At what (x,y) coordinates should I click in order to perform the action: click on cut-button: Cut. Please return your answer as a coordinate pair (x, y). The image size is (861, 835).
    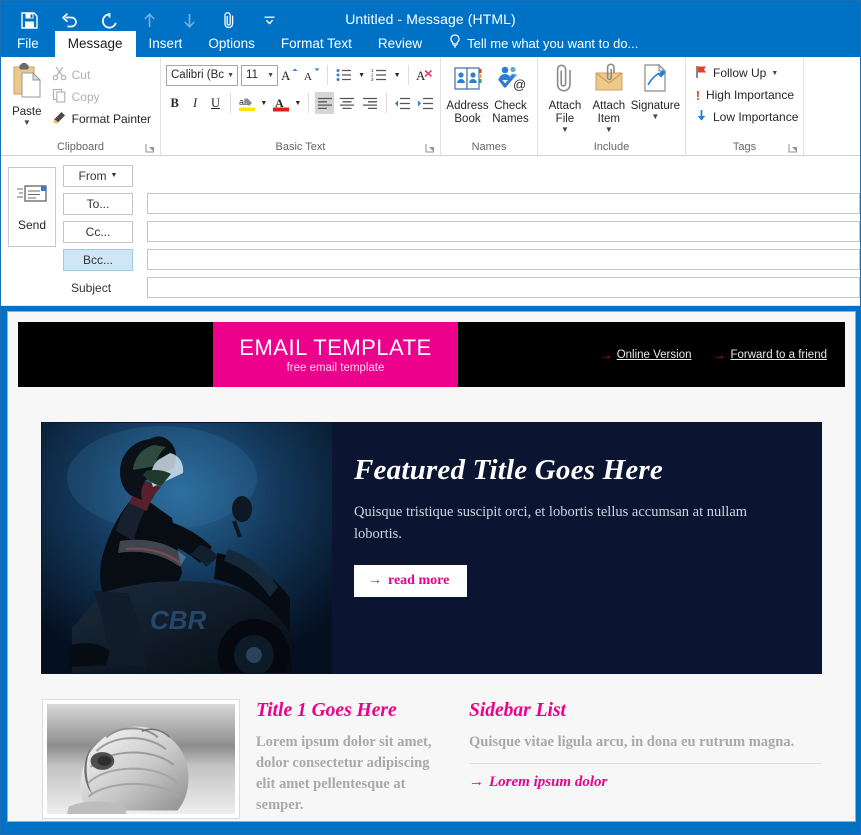
    Looking at the image, I should click on (101, 75).